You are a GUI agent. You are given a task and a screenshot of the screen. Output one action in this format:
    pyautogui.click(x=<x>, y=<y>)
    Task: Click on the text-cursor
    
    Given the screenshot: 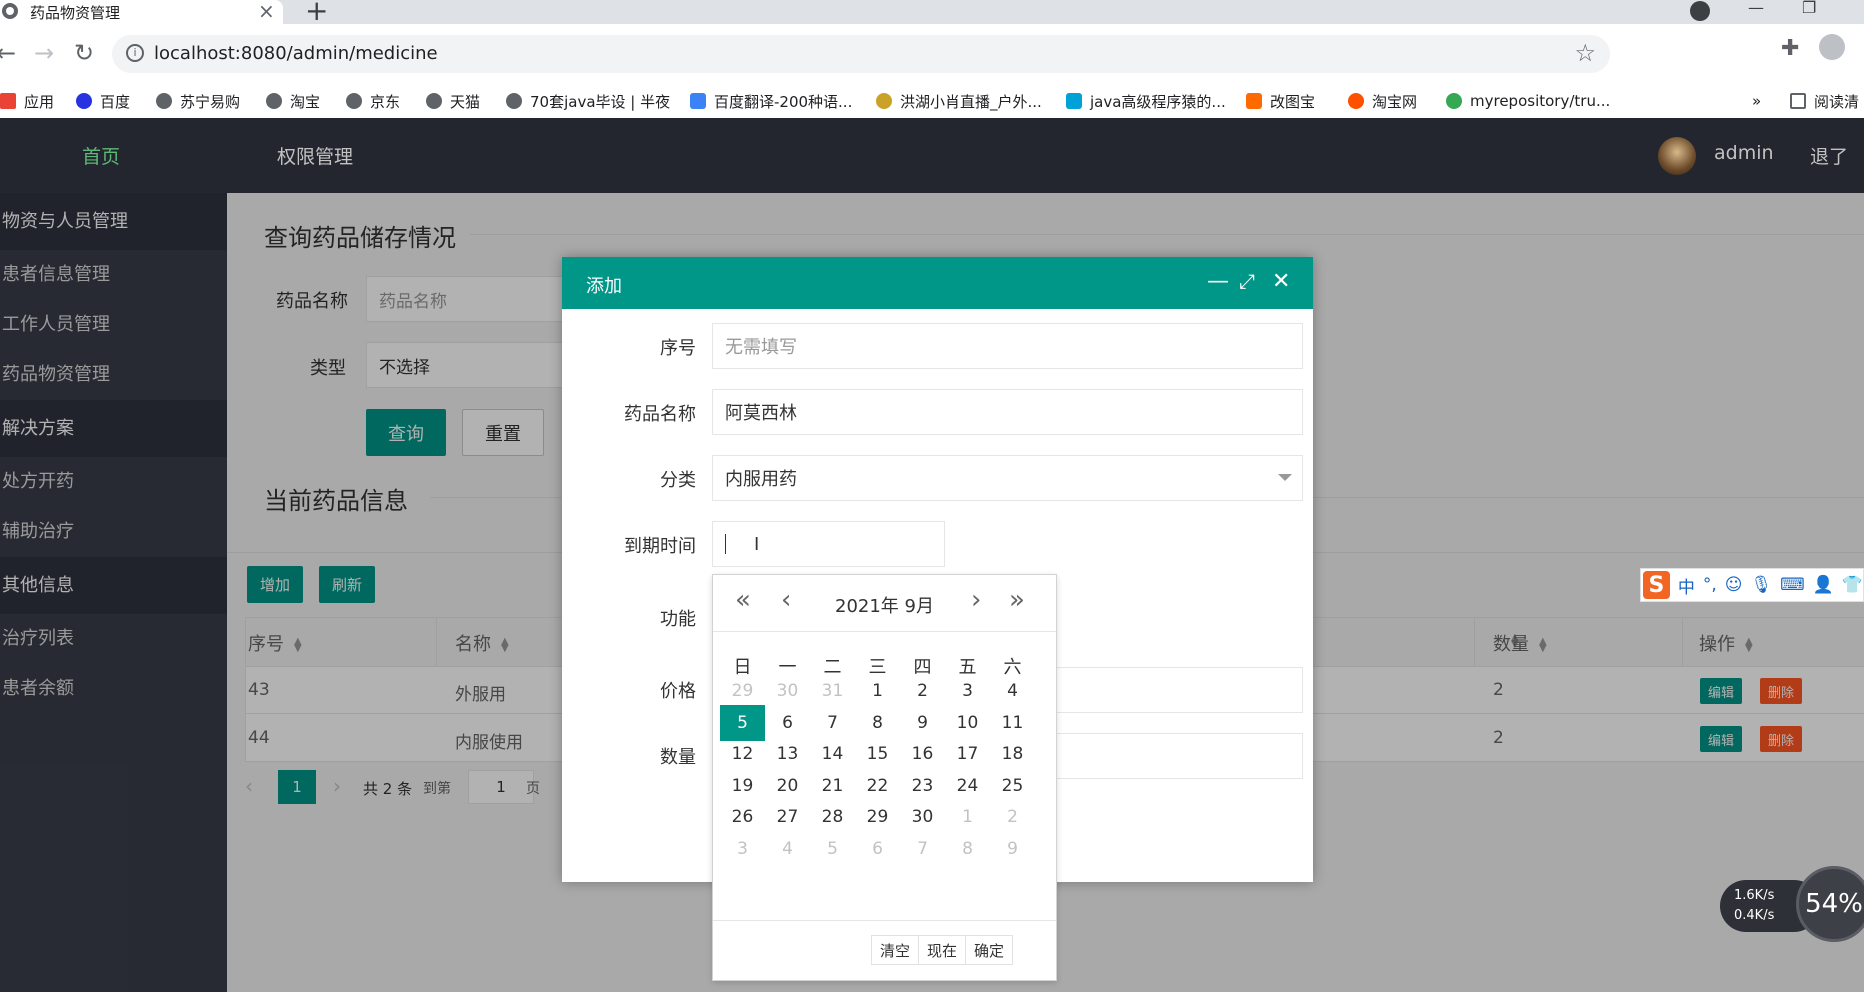 What is the action you would take?
    pyautogui.click(x=725, y=544)
    